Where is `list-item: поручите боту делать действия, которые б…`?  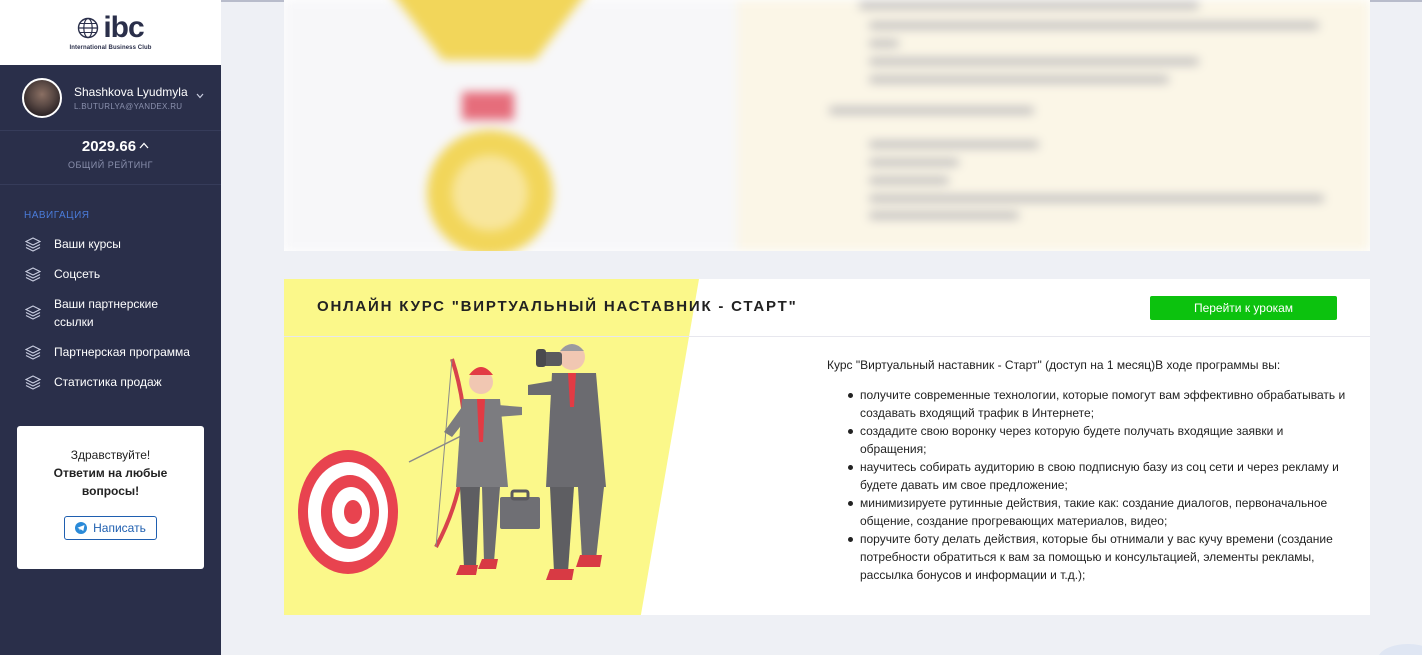
list-item: поручите боту делать действия, которые б… is located at coordinates (1087, 557).